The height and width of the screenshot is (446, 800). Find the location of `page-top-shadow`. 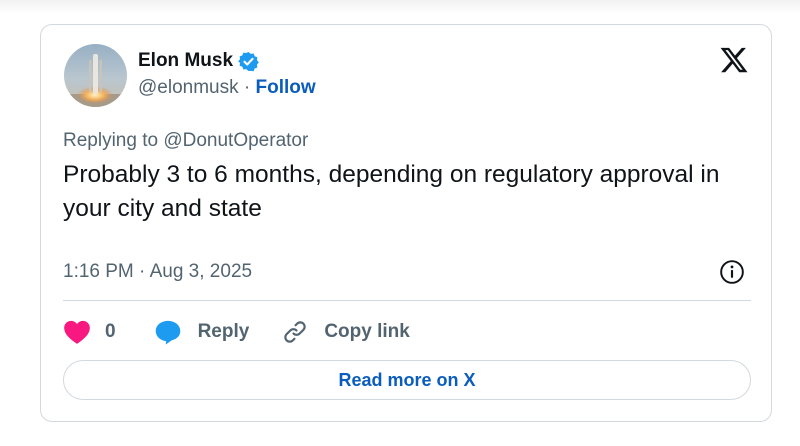

page-top-shadow is located at coordinates (400, 7).